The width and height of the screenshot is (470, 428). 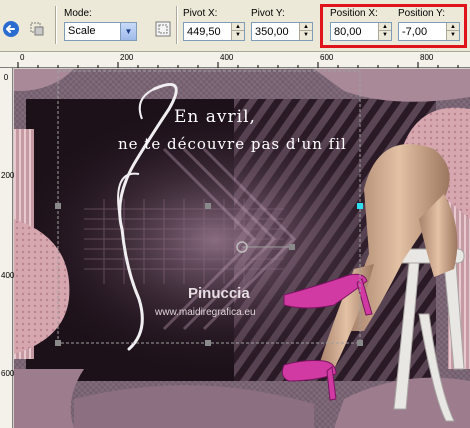 I want to click on position-highlight-box, so click(x=393, y=26).